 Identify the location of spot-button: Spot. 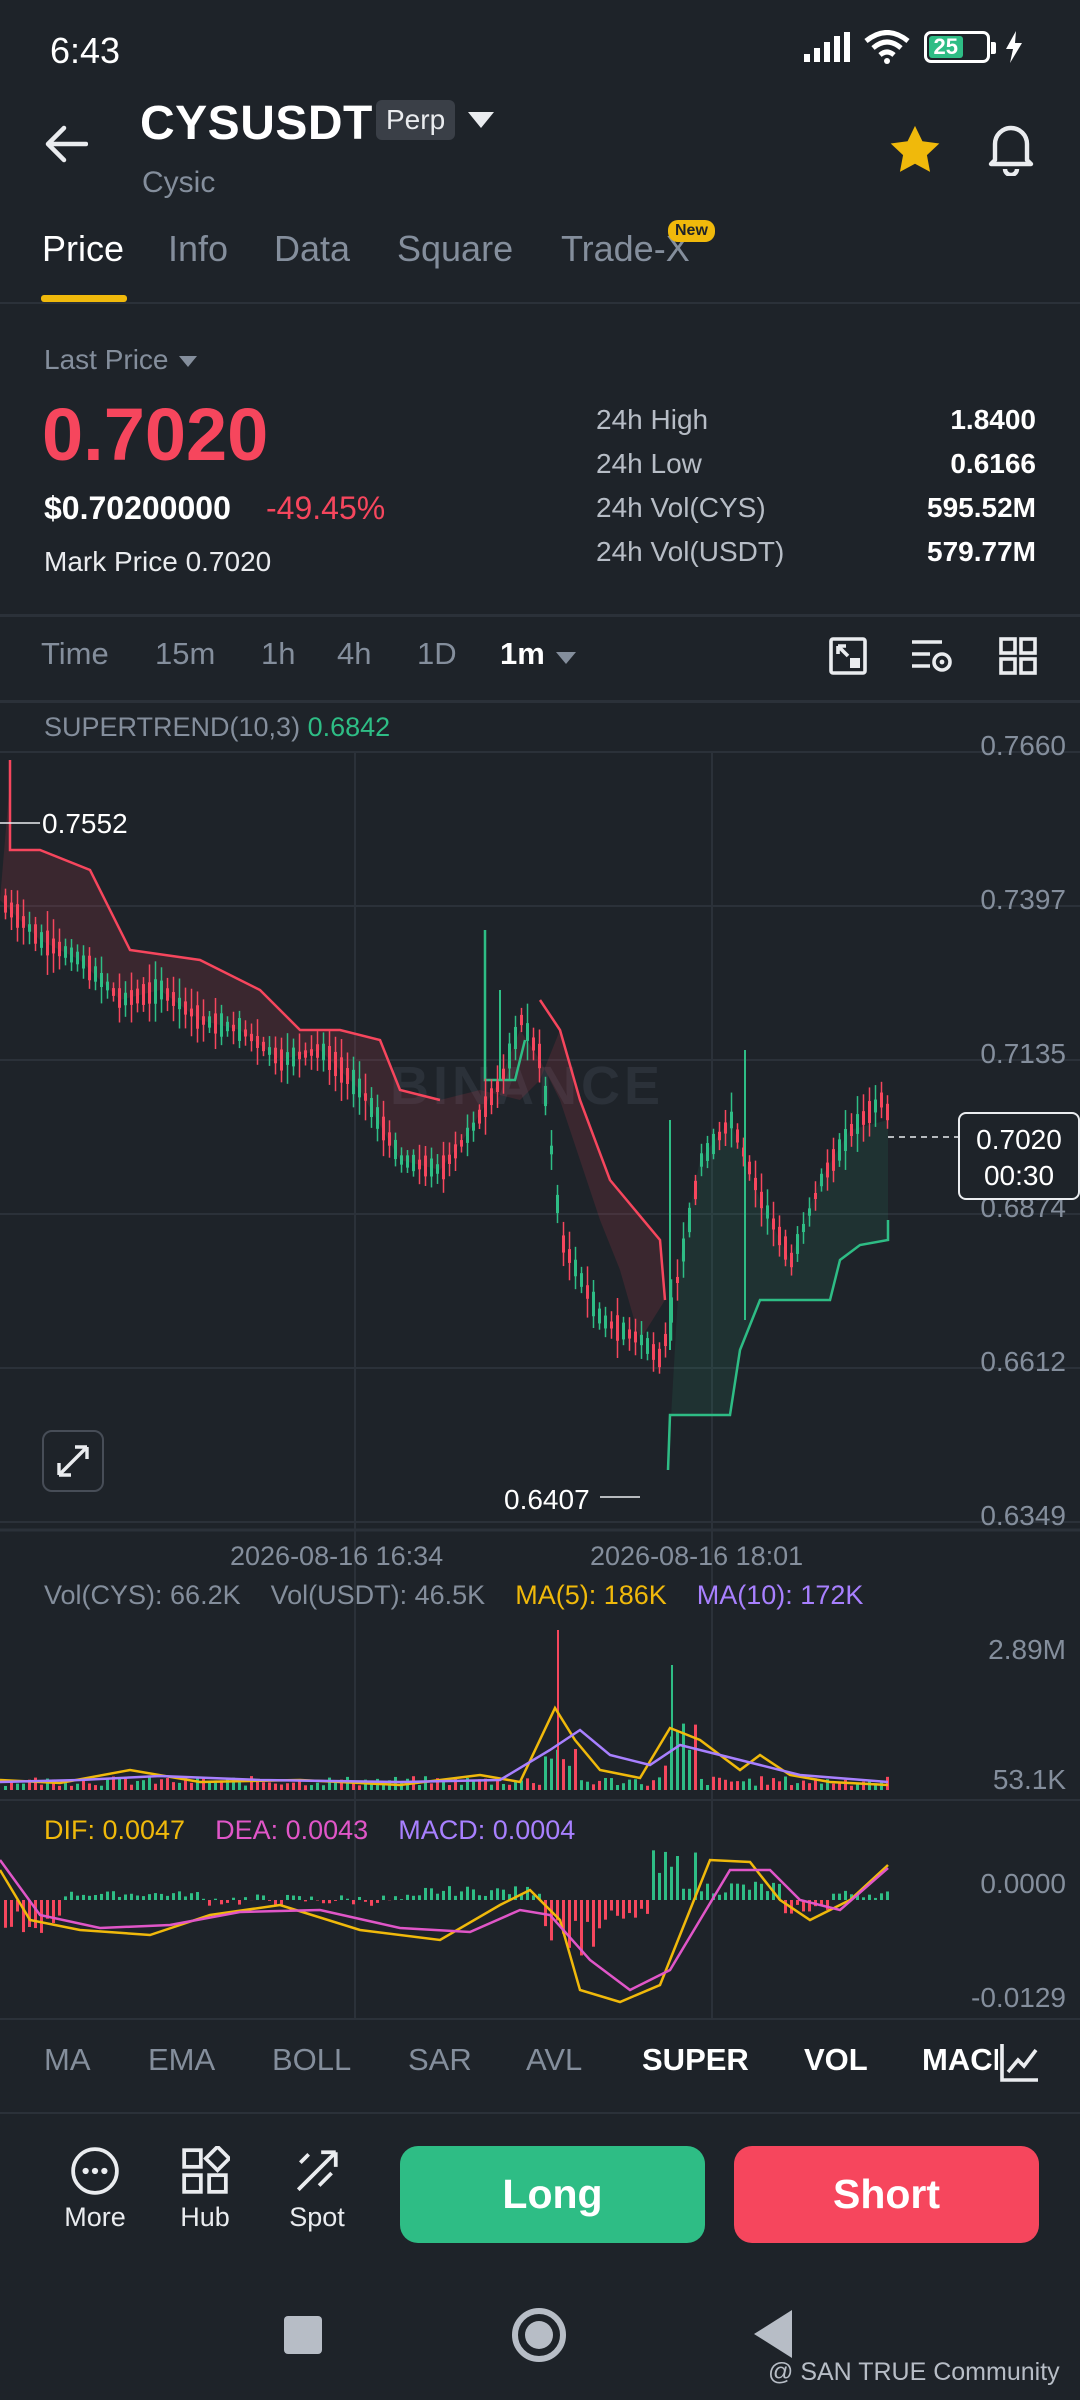
(317, 2189).